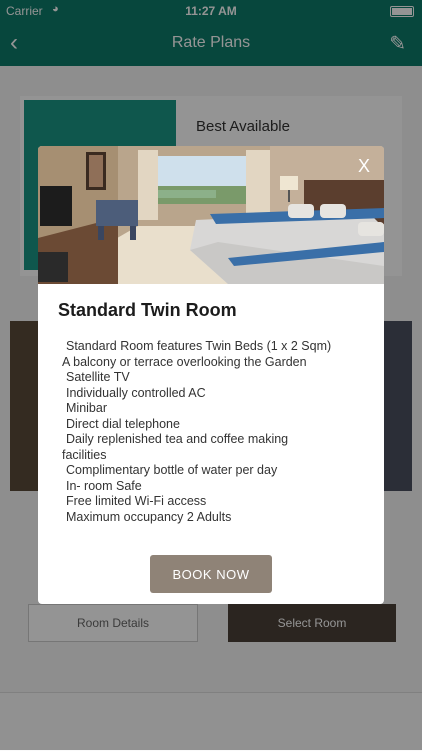 This screenshot has width=422, height=751. What do you see at coordinates (364, 166) in the screenshot?
I see `close-button: X` at bounding box center [364, 166].